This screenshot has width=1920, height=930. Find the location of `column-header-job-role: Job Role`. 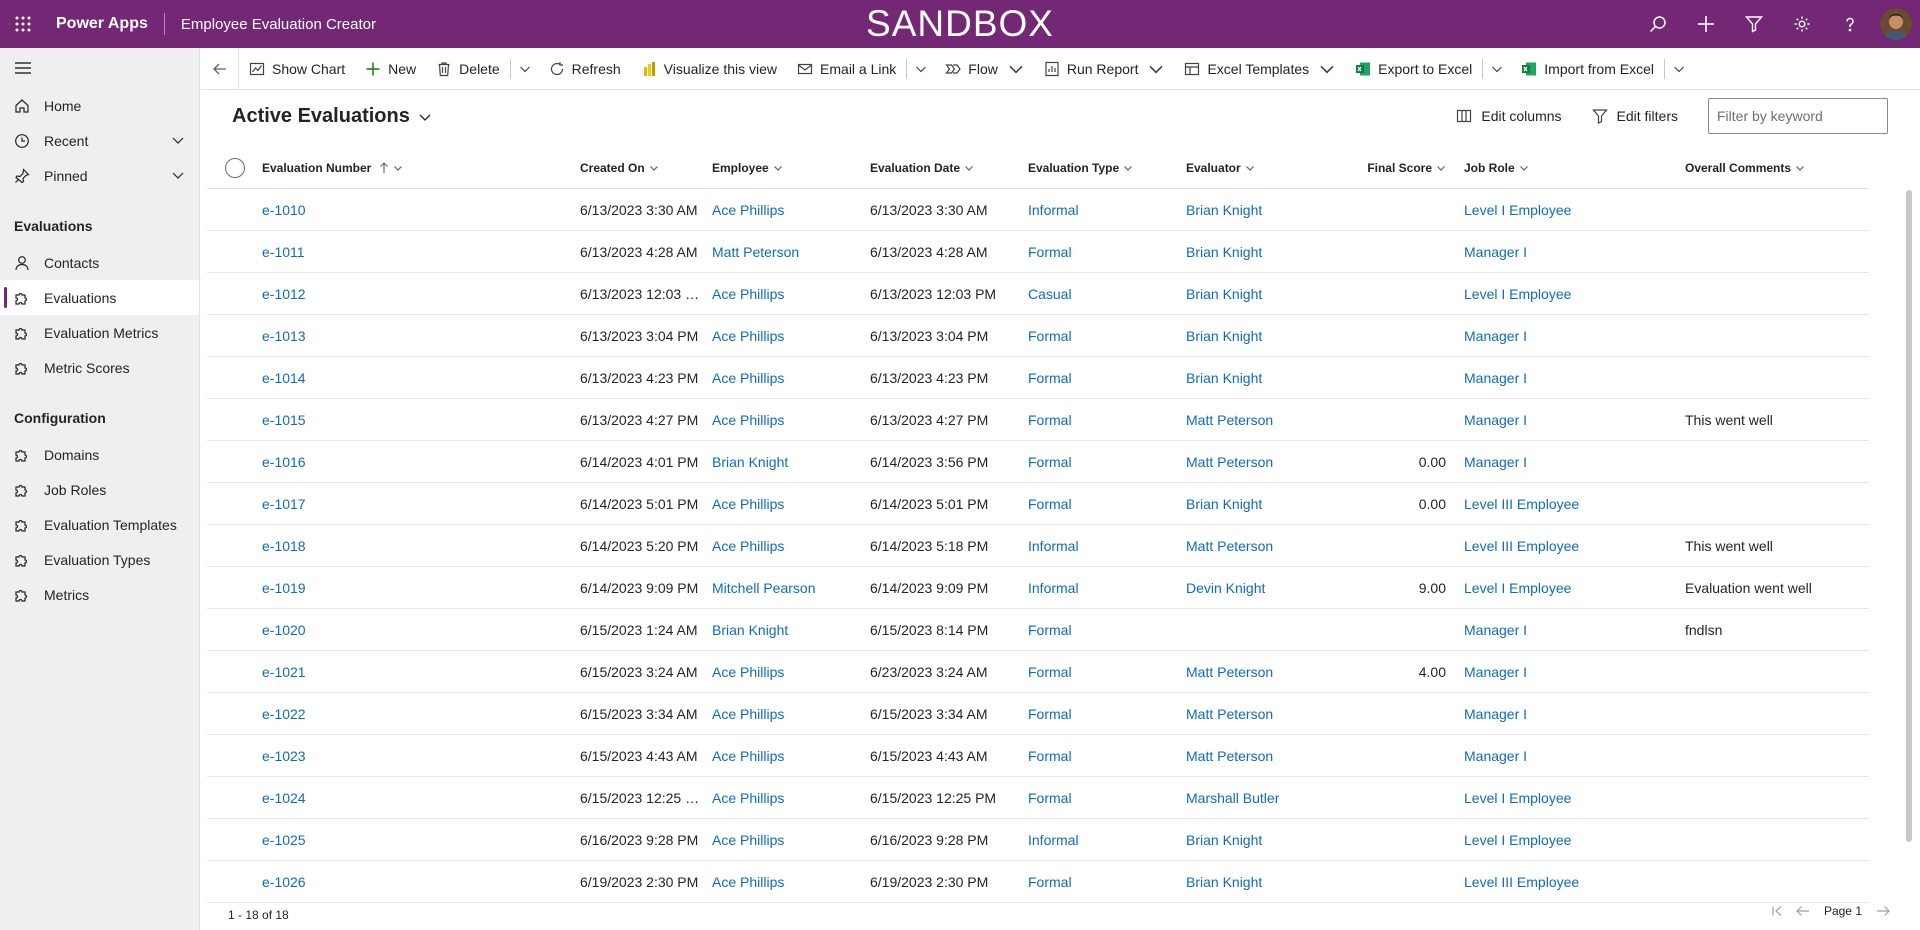

column-header-job-role: Job Role is located at coordinates (1574, 168).